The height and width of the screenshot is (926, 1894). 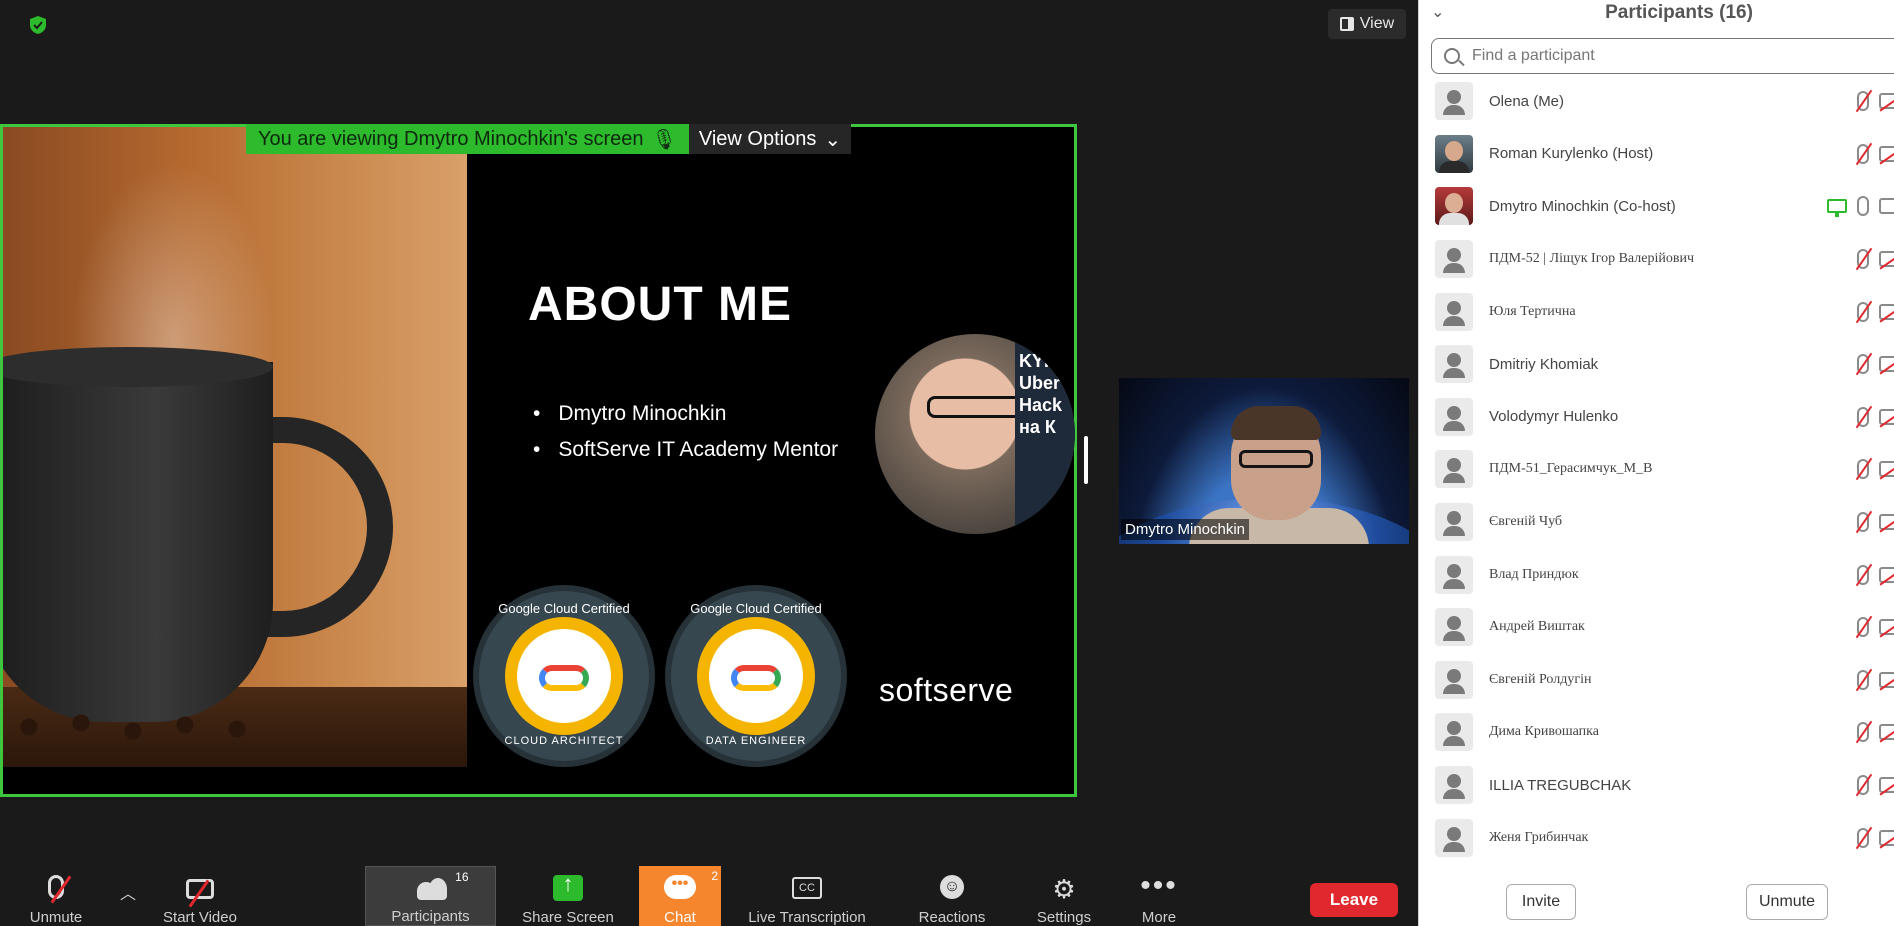 What do you see at coordinates (1656, 837) in the screenshot?
I see `participant-row: Женя Грибинчак` at bounding box center [1656, 837].